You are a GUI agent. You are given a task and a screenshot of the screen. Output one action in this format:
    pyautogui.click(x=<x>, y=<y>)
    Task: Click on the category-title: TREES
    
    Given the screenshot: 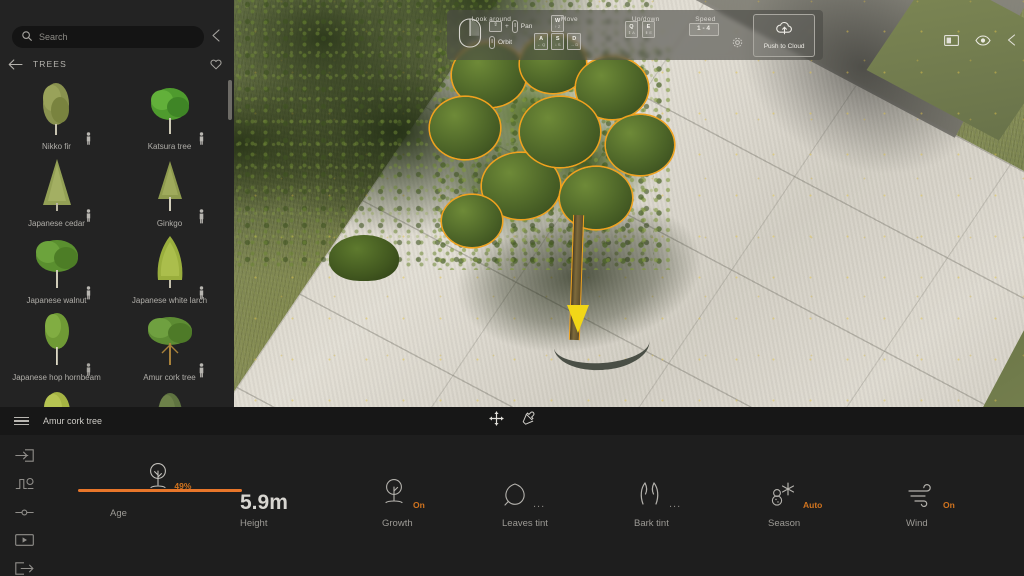 What is the action you would take?
    pyautogui.click(x=50, y=64)
    